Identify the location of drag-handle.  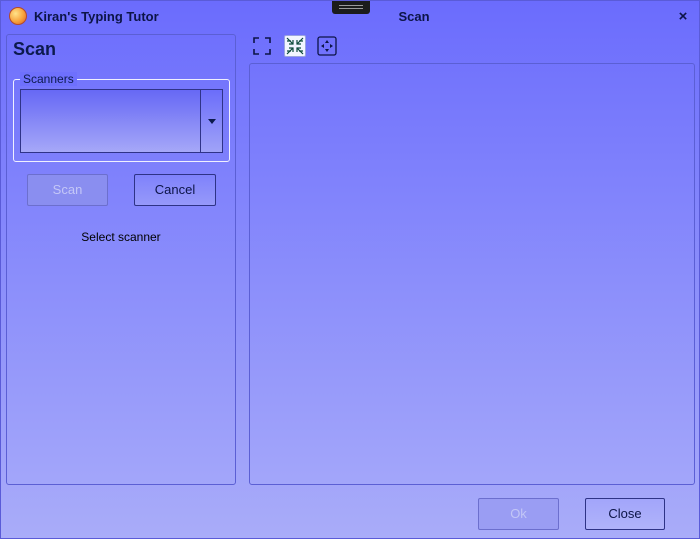
(351, 7).